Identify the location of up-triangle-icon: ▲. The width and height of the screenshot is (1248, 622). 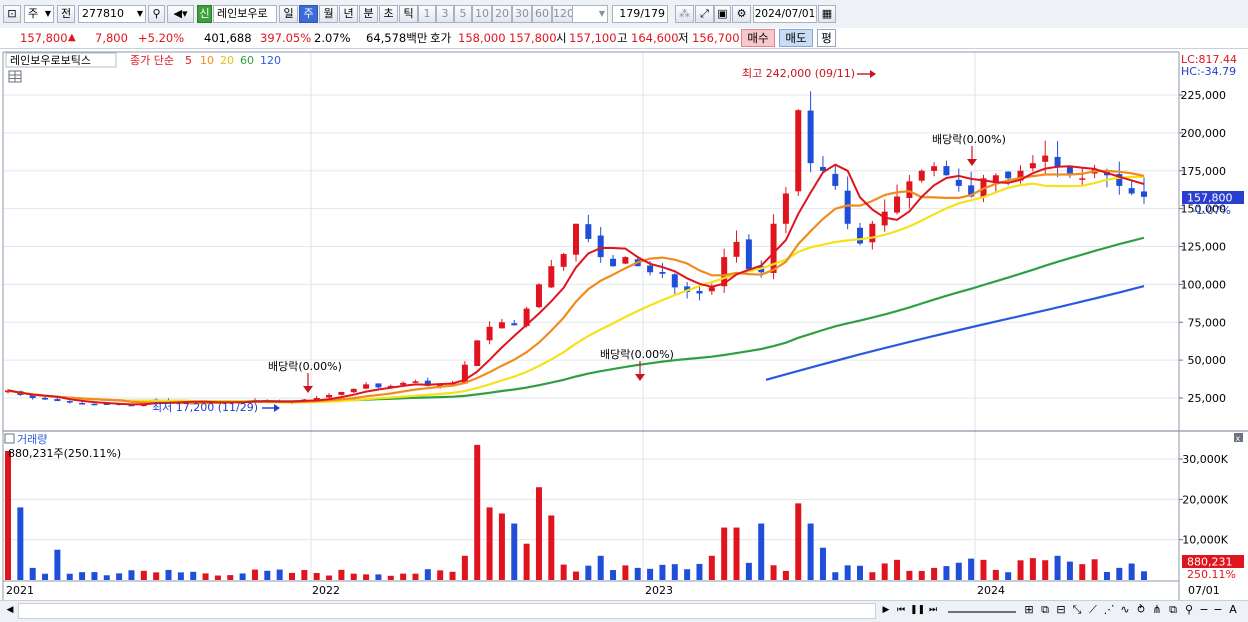
(72, 37).